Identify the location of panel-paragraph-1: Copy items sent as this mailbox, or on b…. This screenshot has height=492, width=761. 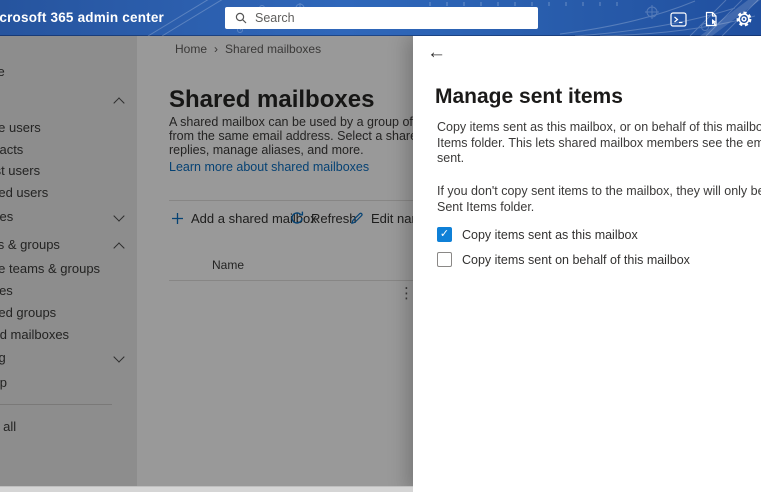
(599, 143).